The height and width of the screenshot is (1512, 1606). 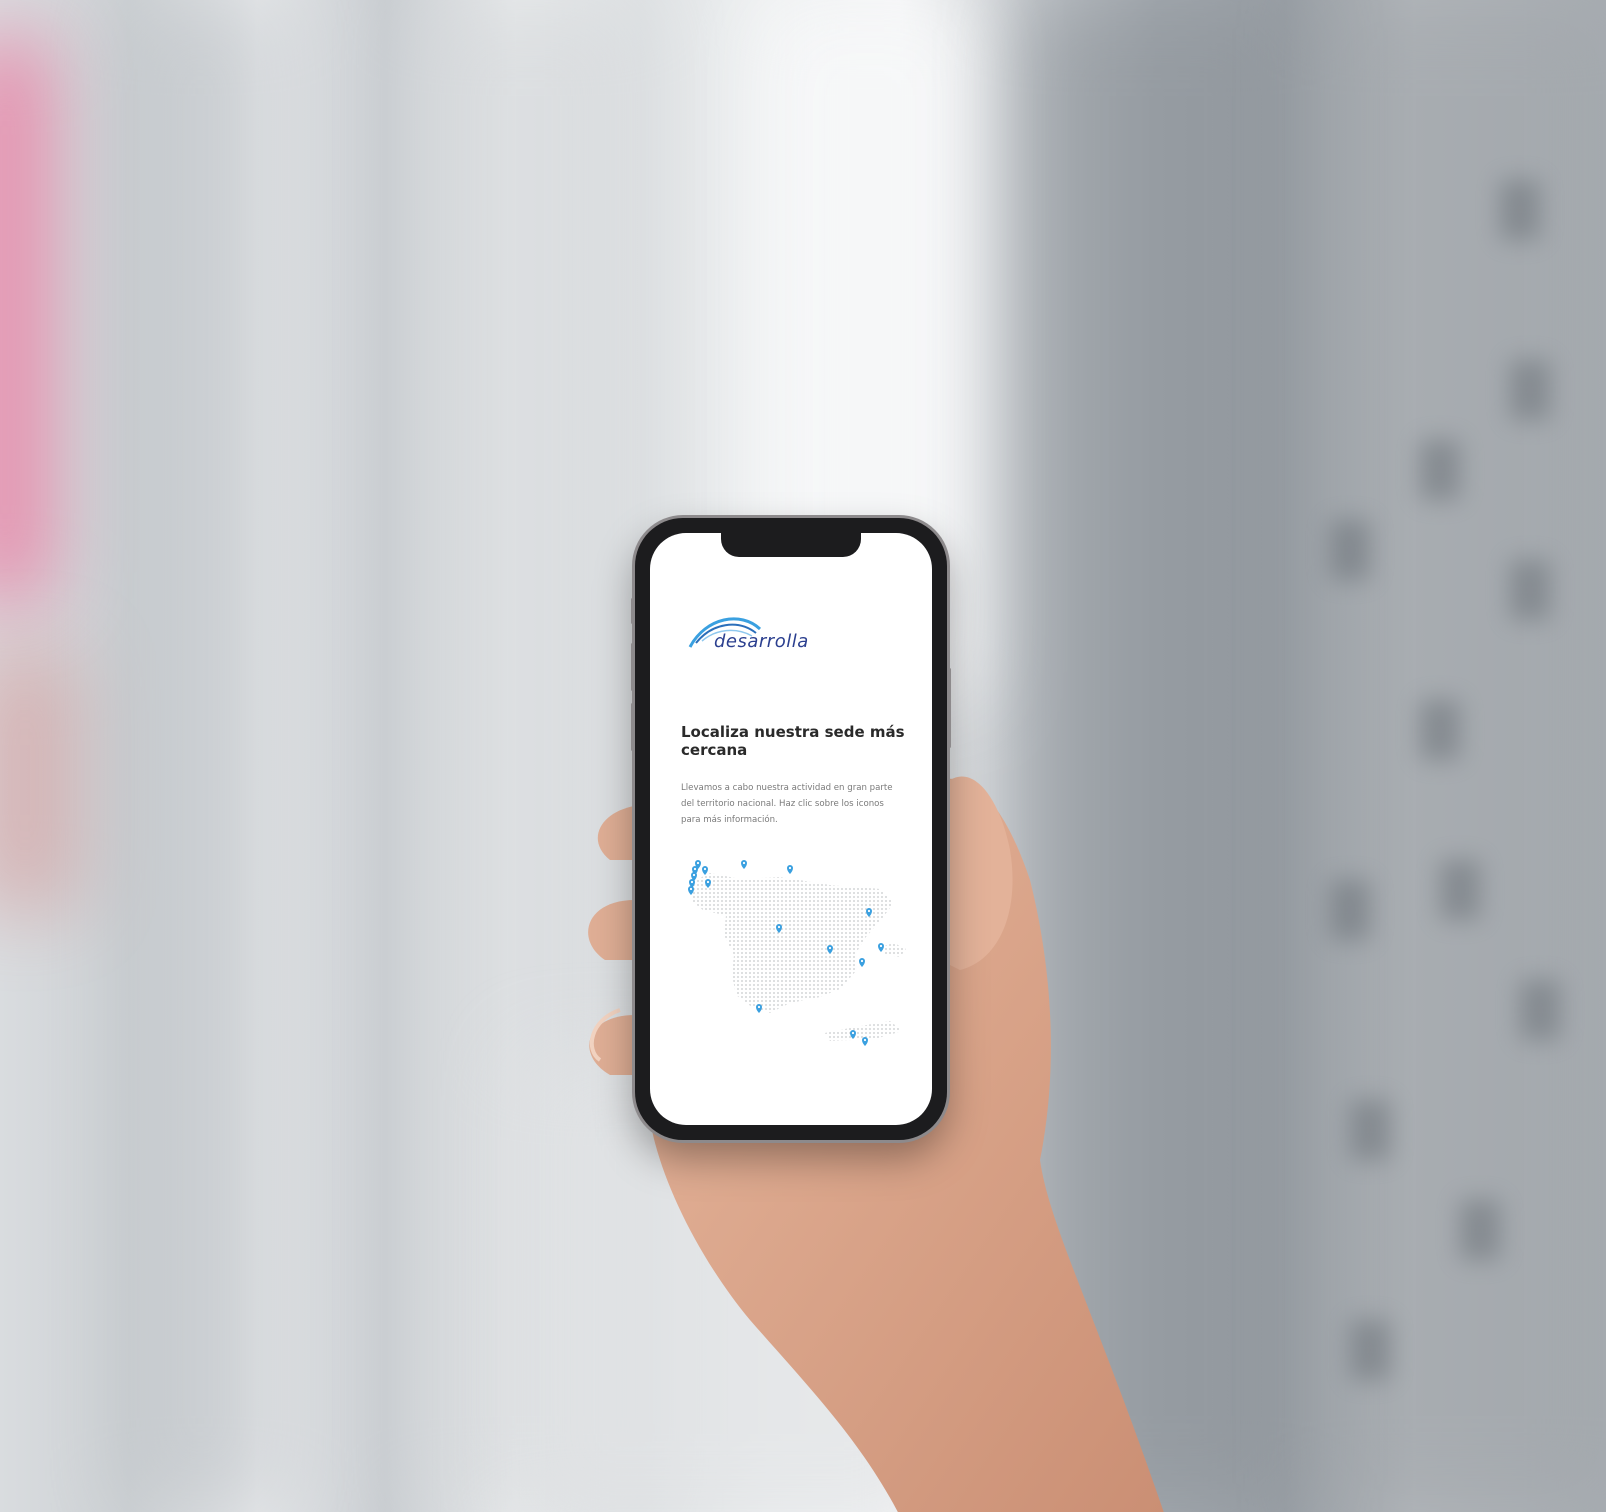 What do you see at coordinates (793, 741) in the screenshot?
I see `page-title: Localiza nuestra sede más cercana` at bounding box center [793, 741].